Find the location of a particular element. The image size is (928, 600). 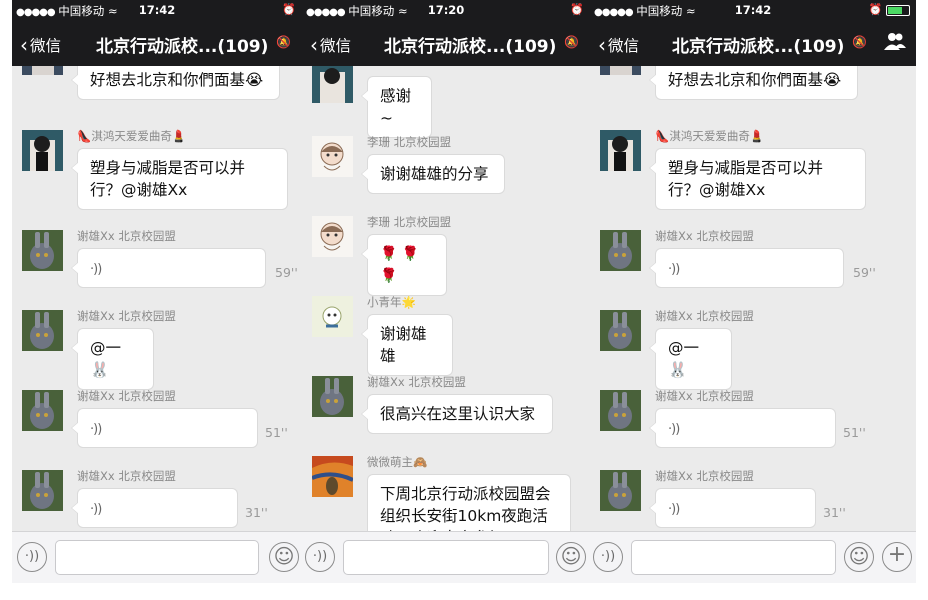

message-bubble: 🌹 🌹 🌹 is located at coordinates (404, 265).